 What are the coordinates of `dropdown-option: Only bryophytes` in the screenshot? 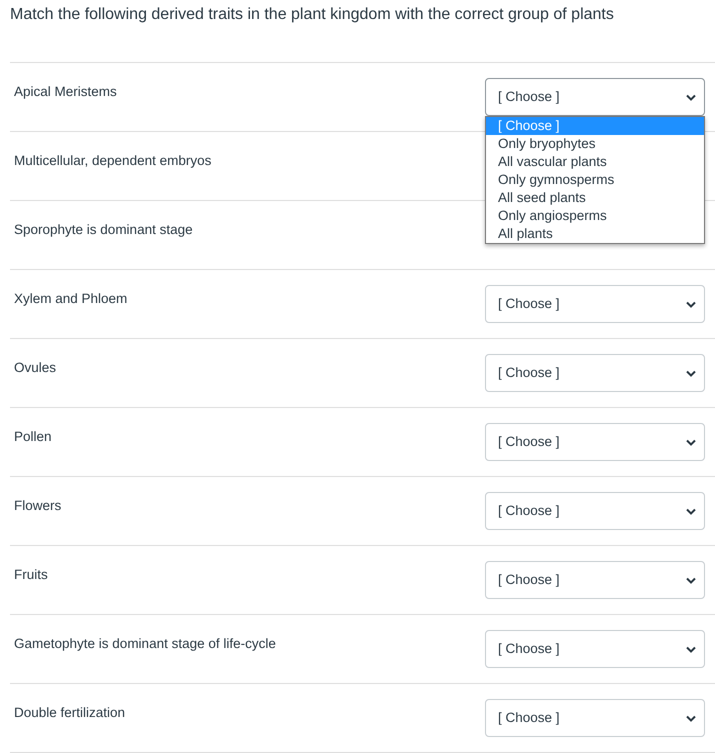 It's located at (595, 144).